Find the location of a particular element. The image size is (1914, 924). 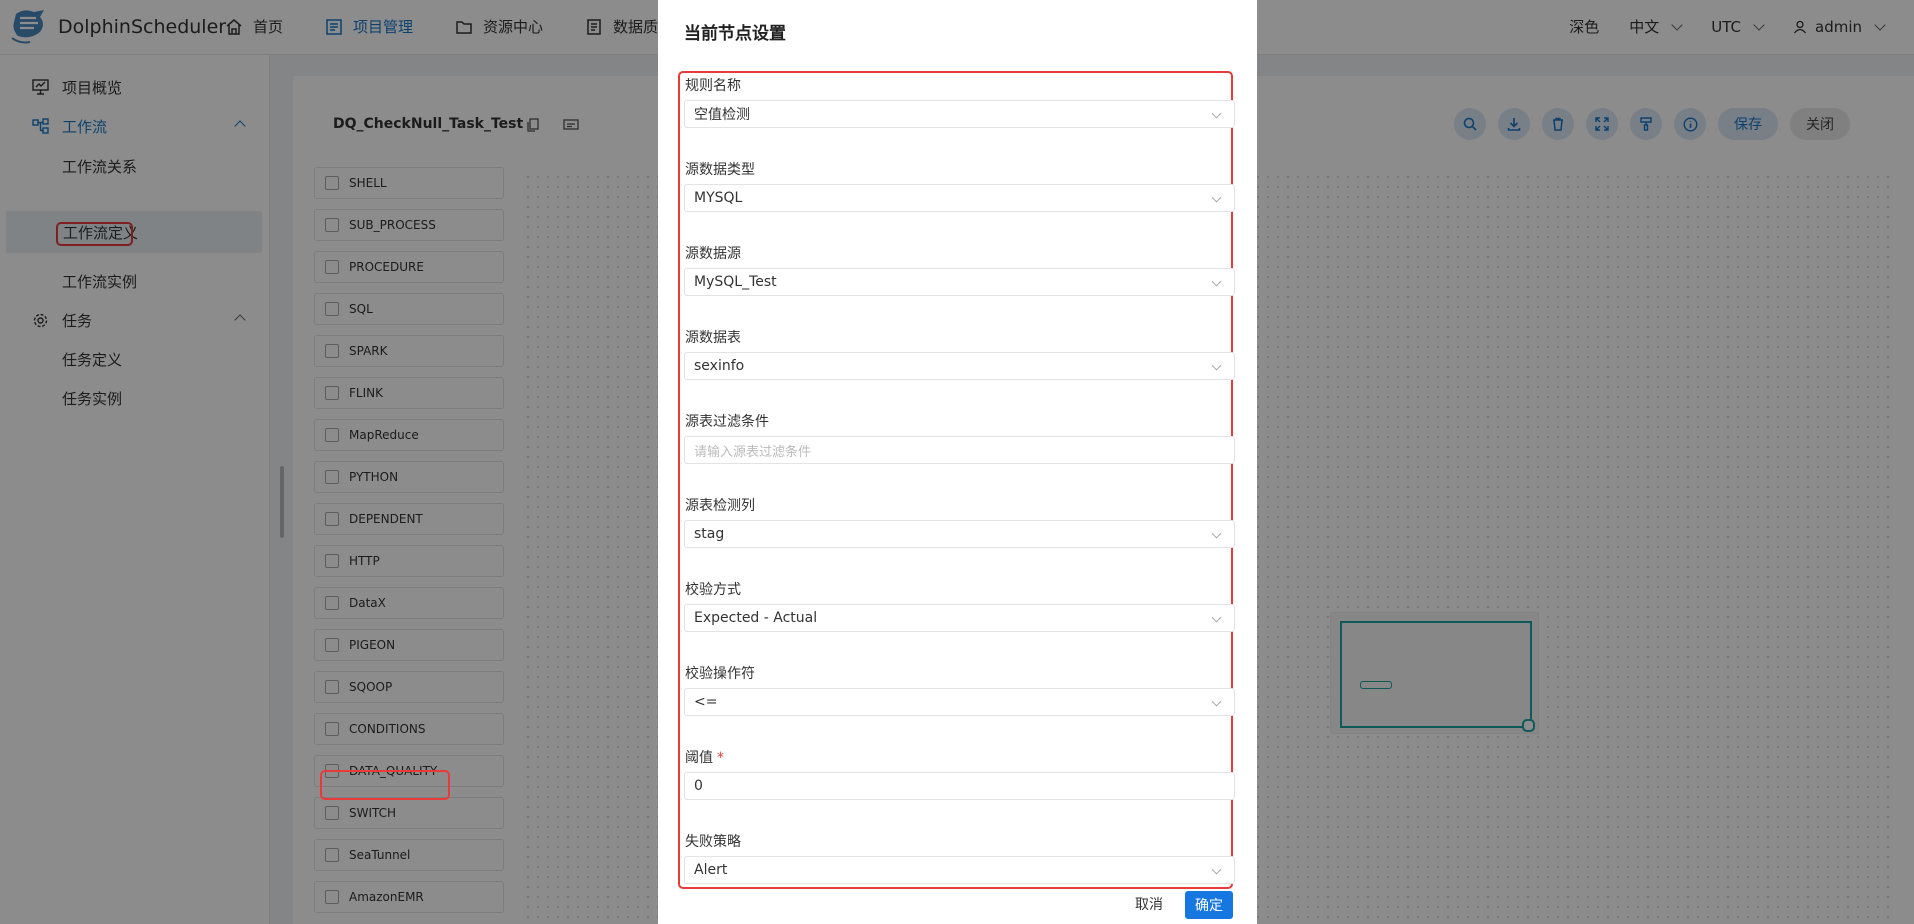

select-field: <= is located at coordinates (959, 702).